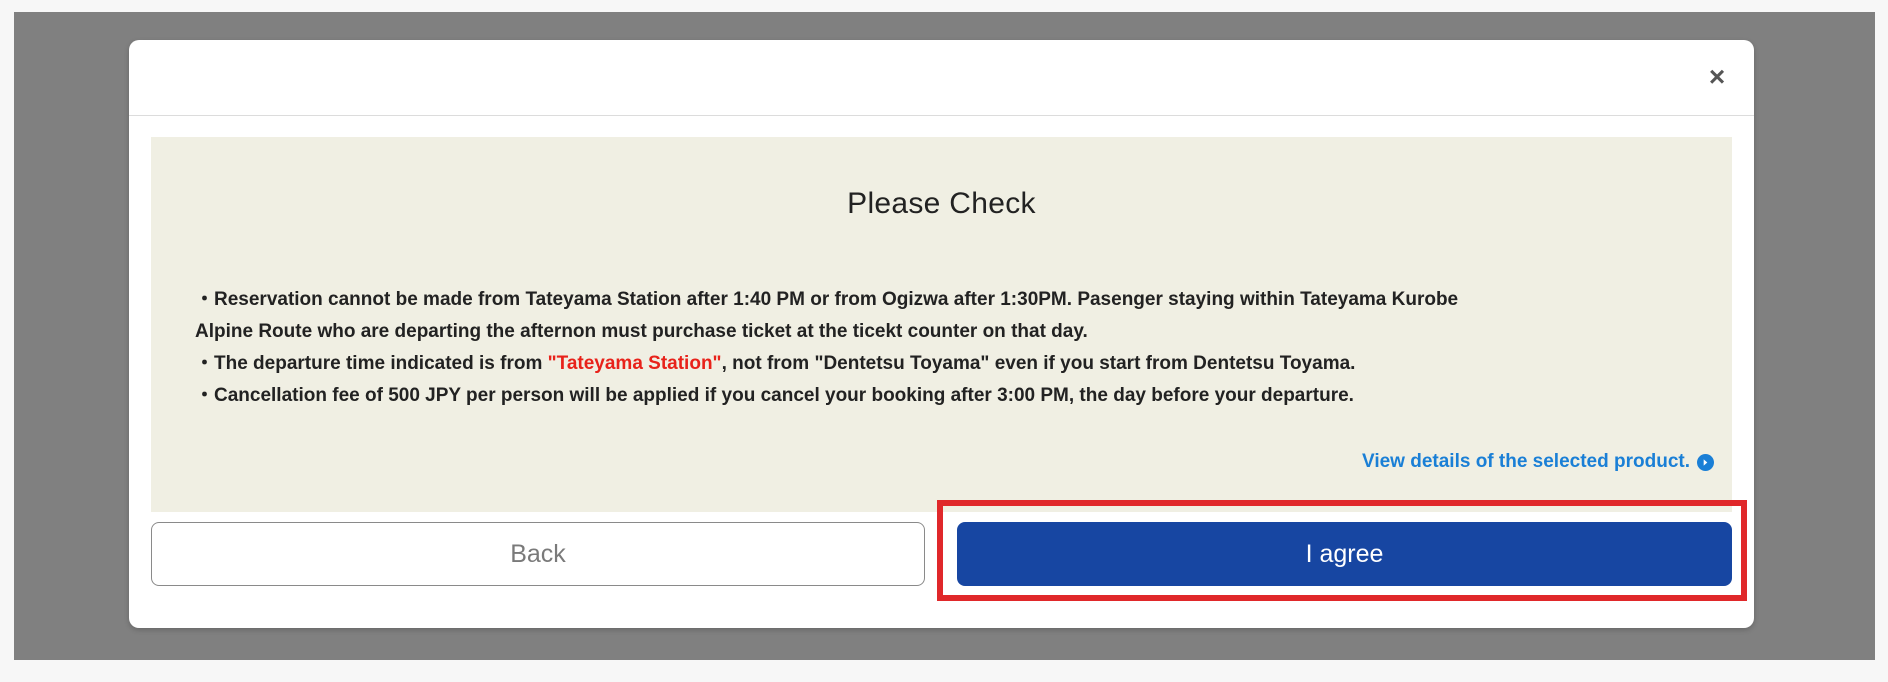 The image size is (1888, 682). What do you see at coordinates (634, 363) in the screenshot?
I see `highlighted-station-name: "Tateyama Station"` at bounding box center [634, 363].